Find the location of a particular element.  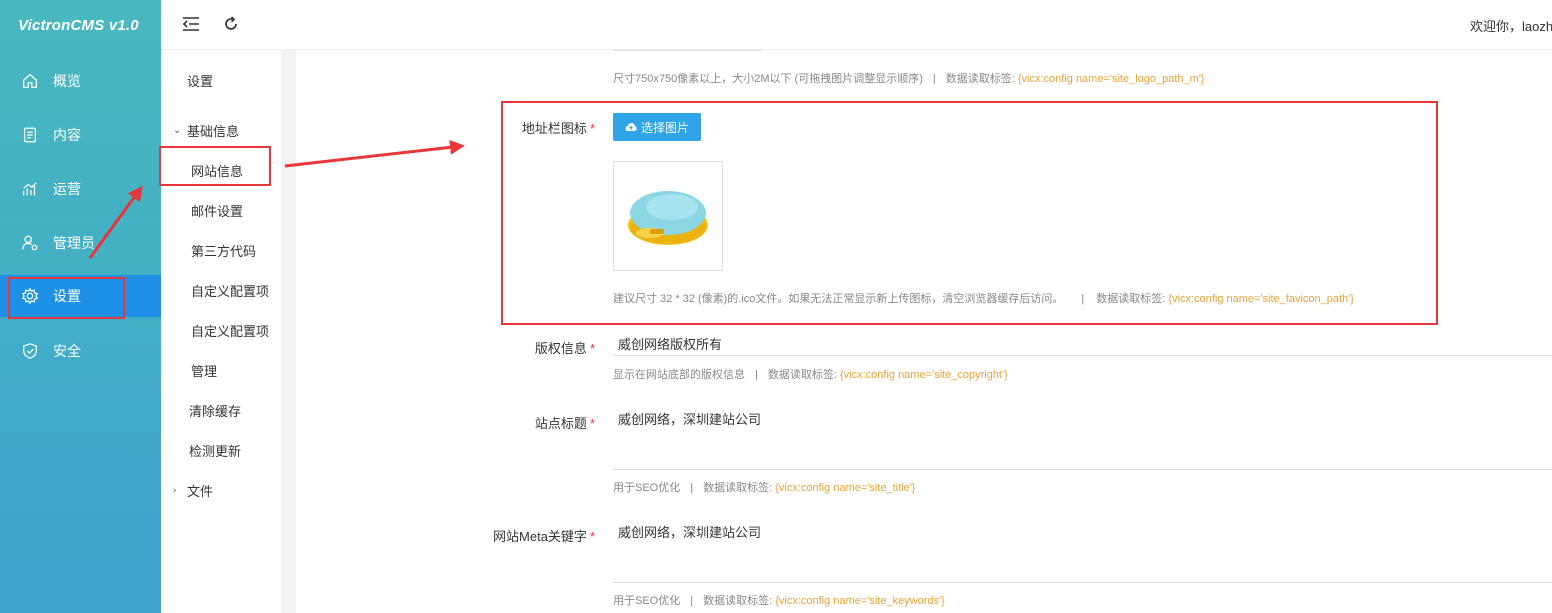

template-tag: {vicx:config name='site_title'} is located at coordinates (845, 488).